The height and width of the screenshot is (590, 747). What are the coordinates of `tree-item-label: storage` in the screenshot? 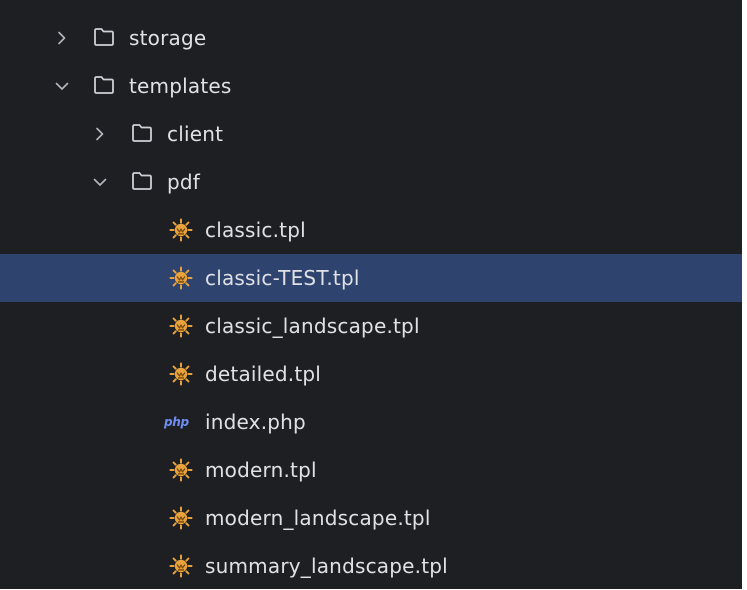 It's located at (168, 38).